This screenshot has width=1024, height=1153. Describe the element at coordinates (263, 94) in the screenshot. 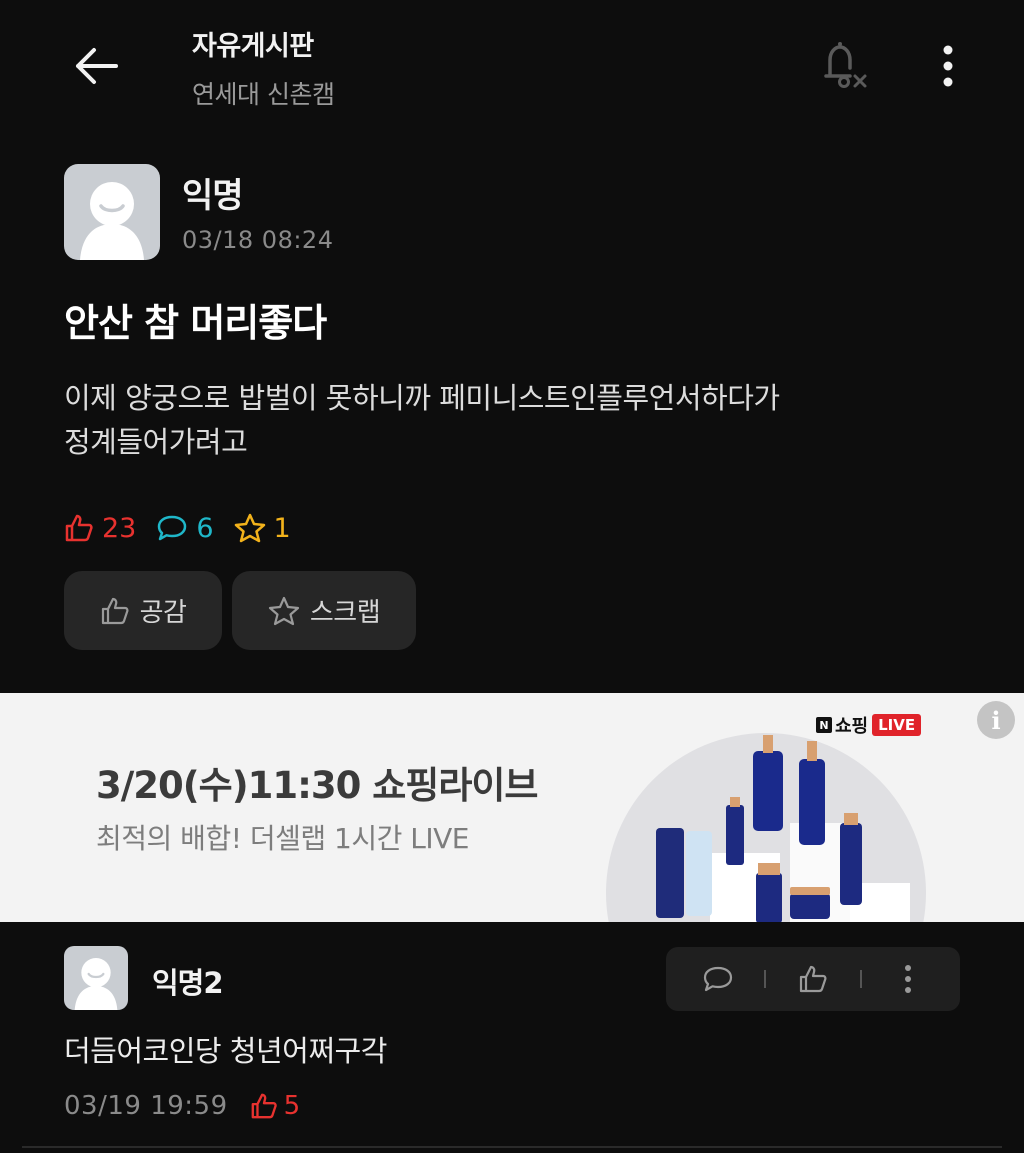

I see `board-subtitle: 연세대 신촌캠` at that location.